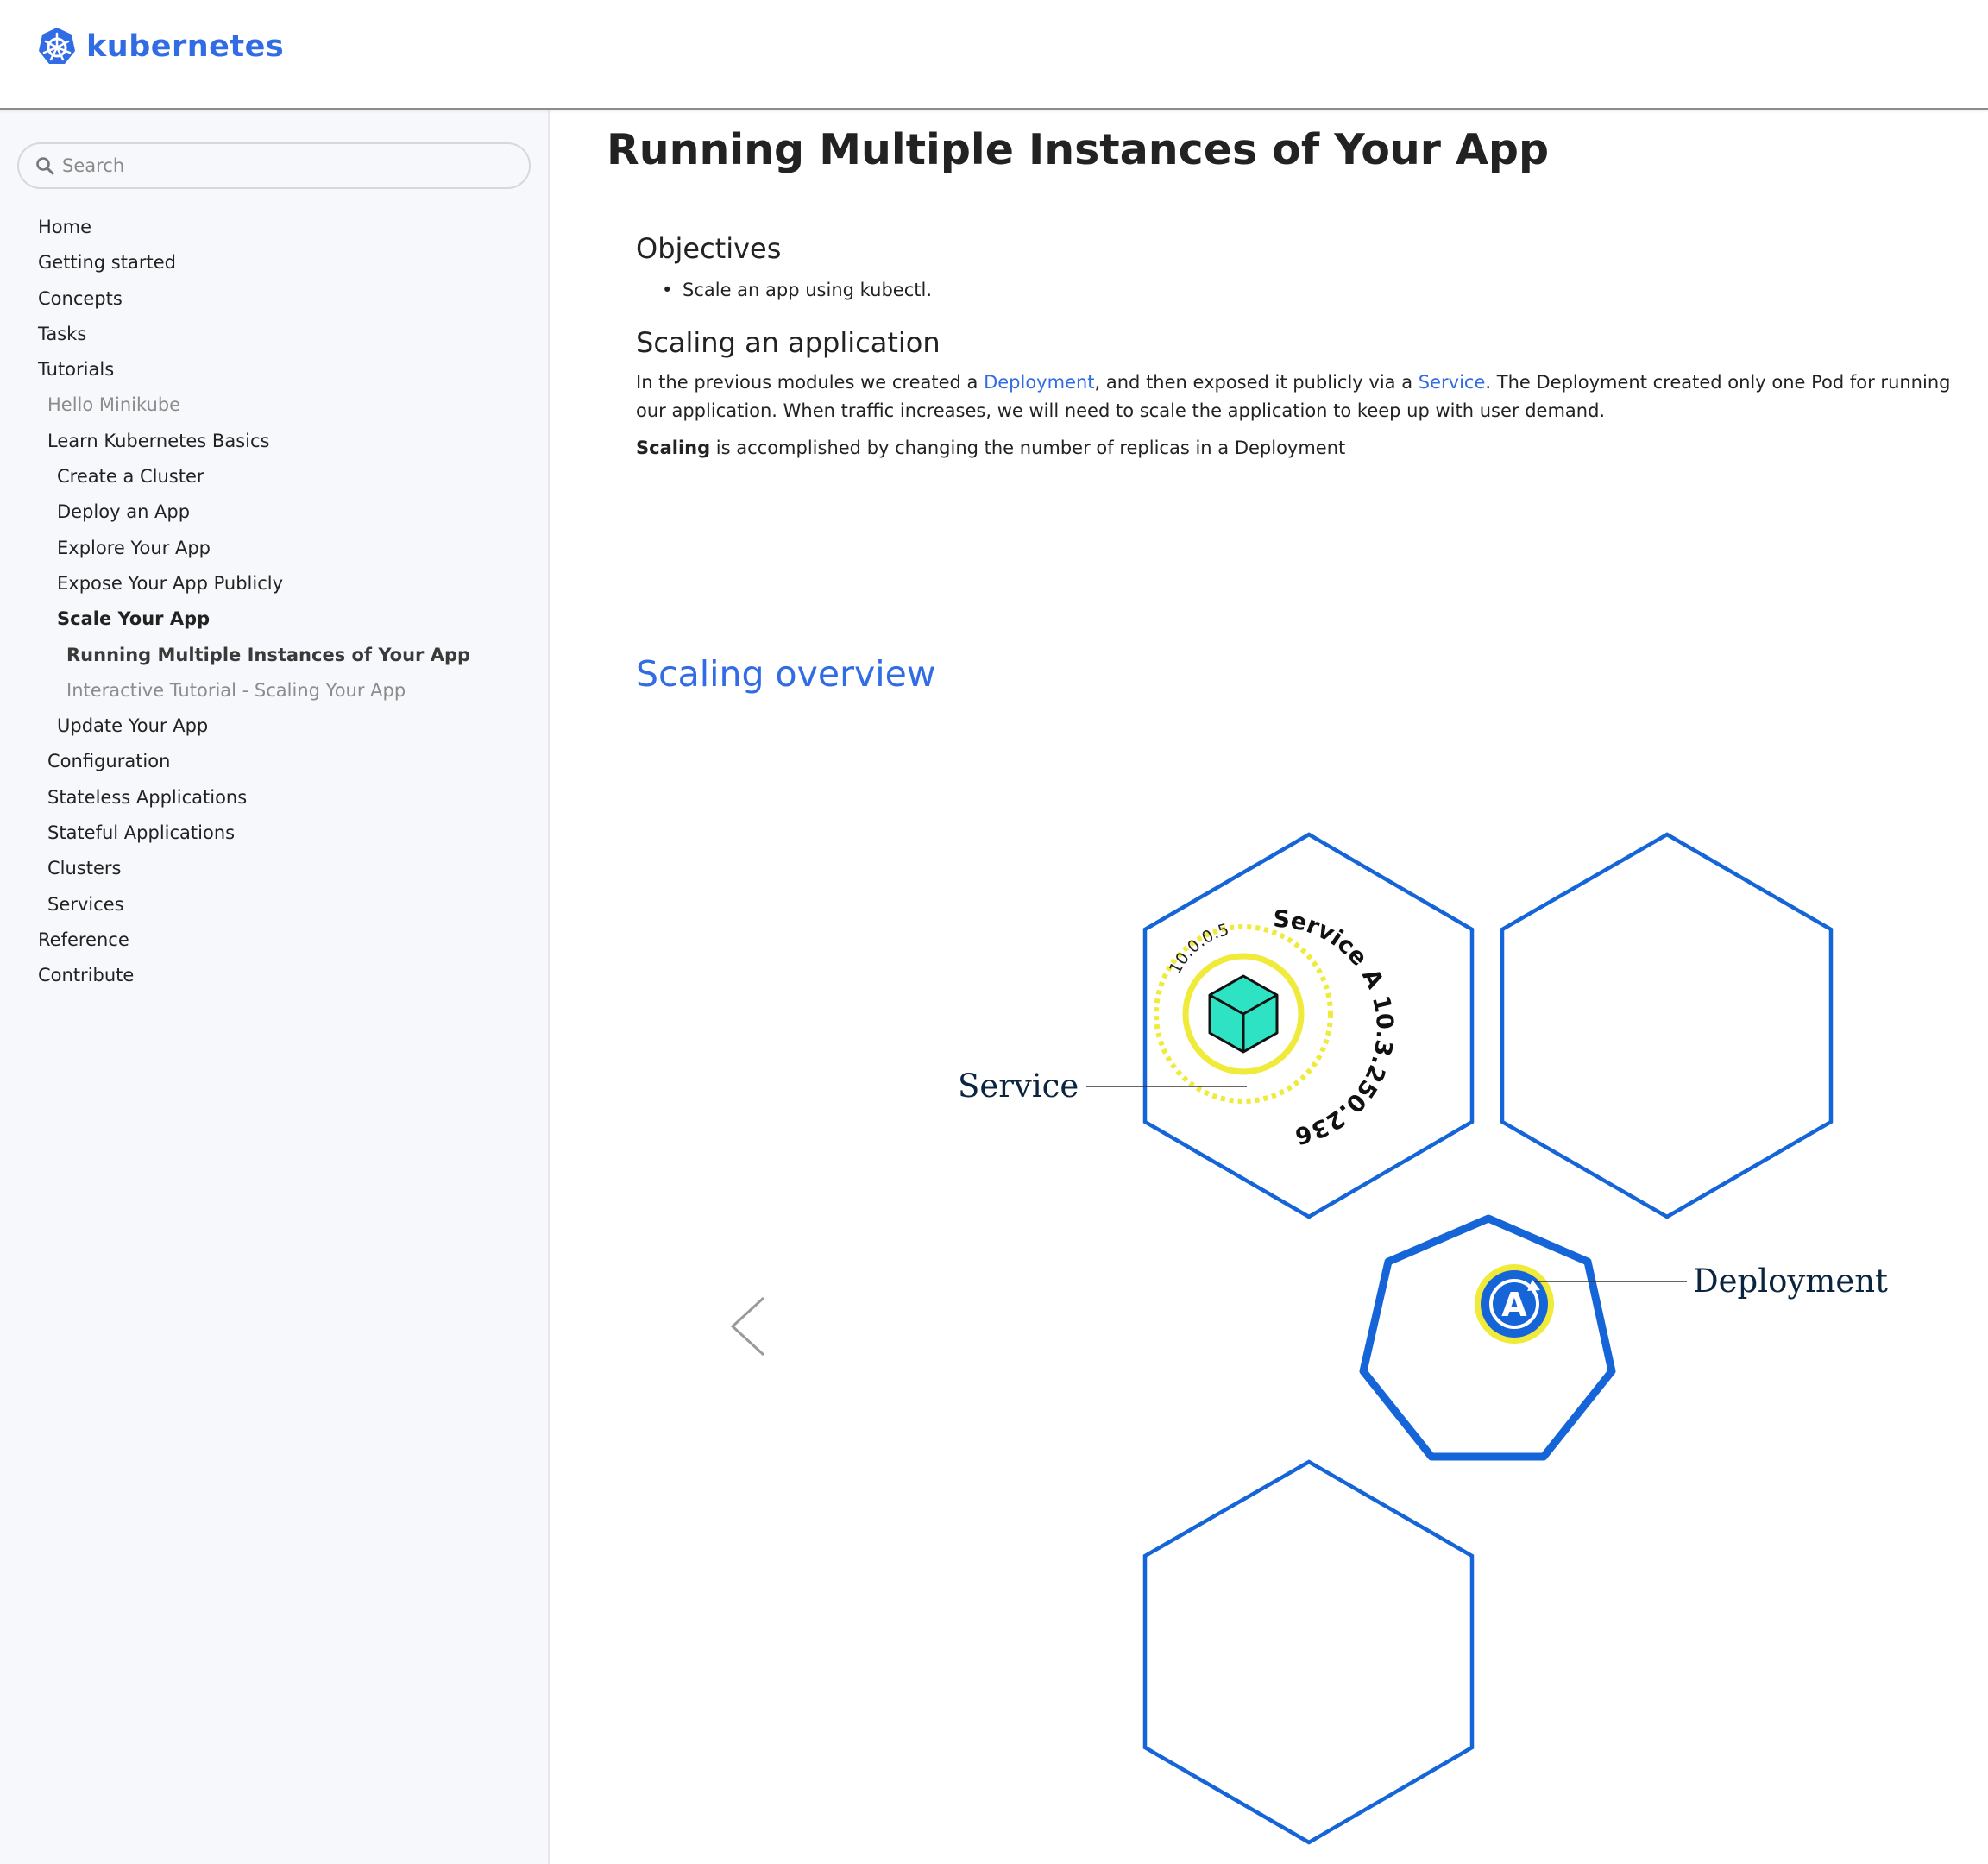 The height and width of the screenshot is (1864, 1988). Describe the element at coordinates (1791, 1282) in the screenshot. I see `deployment-label: Deployment` at that location.